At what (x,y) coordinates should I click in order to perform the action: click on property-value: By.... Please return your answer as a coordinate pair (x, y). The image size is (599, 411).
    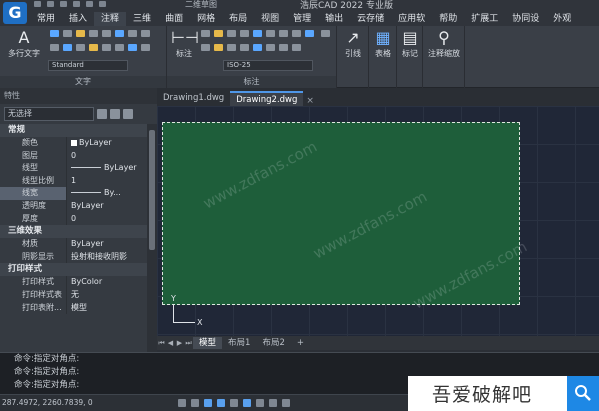
    Looking at the image, I should click on (106, 193).